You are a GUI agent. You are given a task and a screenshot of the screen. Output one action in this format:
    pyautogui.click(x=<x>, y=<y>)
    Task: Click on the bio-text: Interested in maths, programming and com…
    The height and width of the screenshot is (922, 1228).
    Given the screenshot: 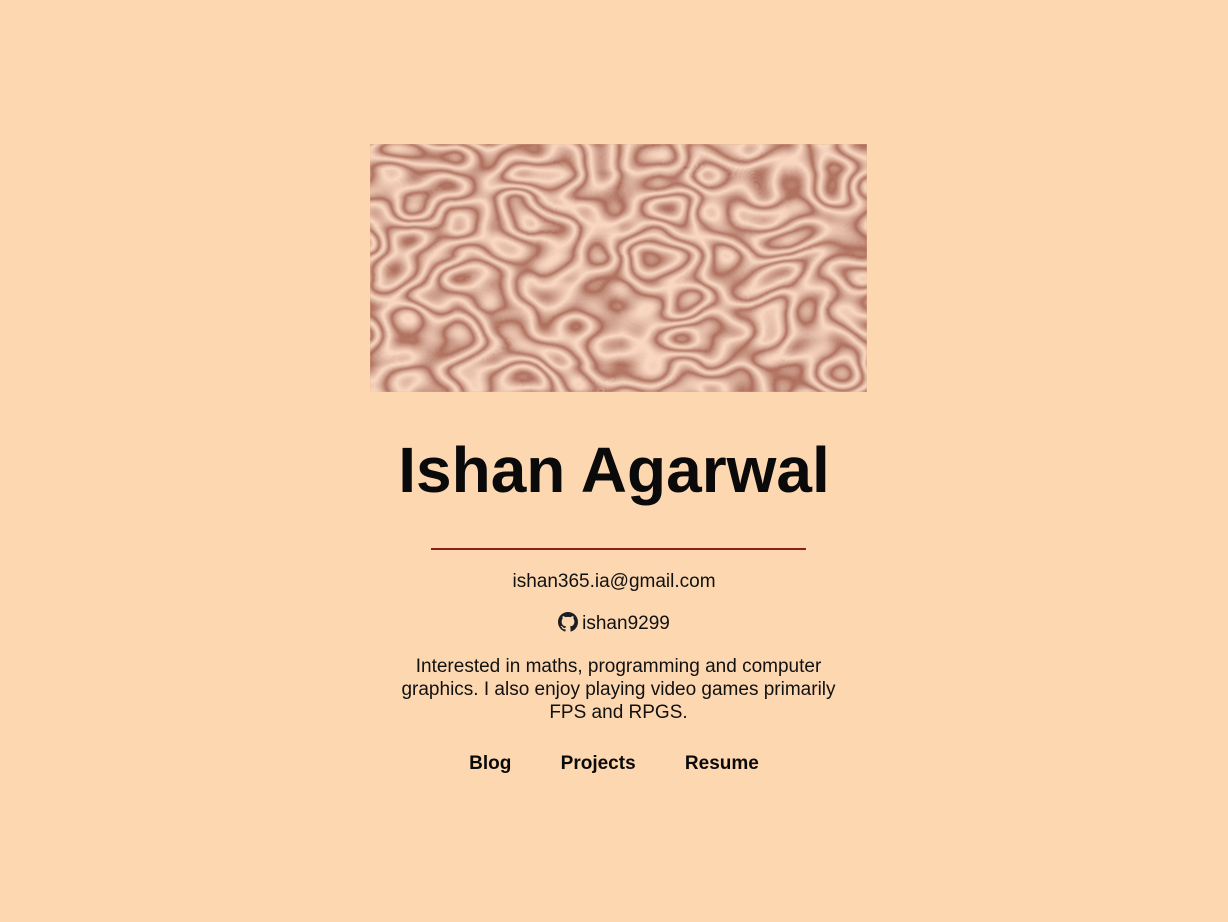 What is the action you would take?
    pyautogui.click(x=618, y=689)
    